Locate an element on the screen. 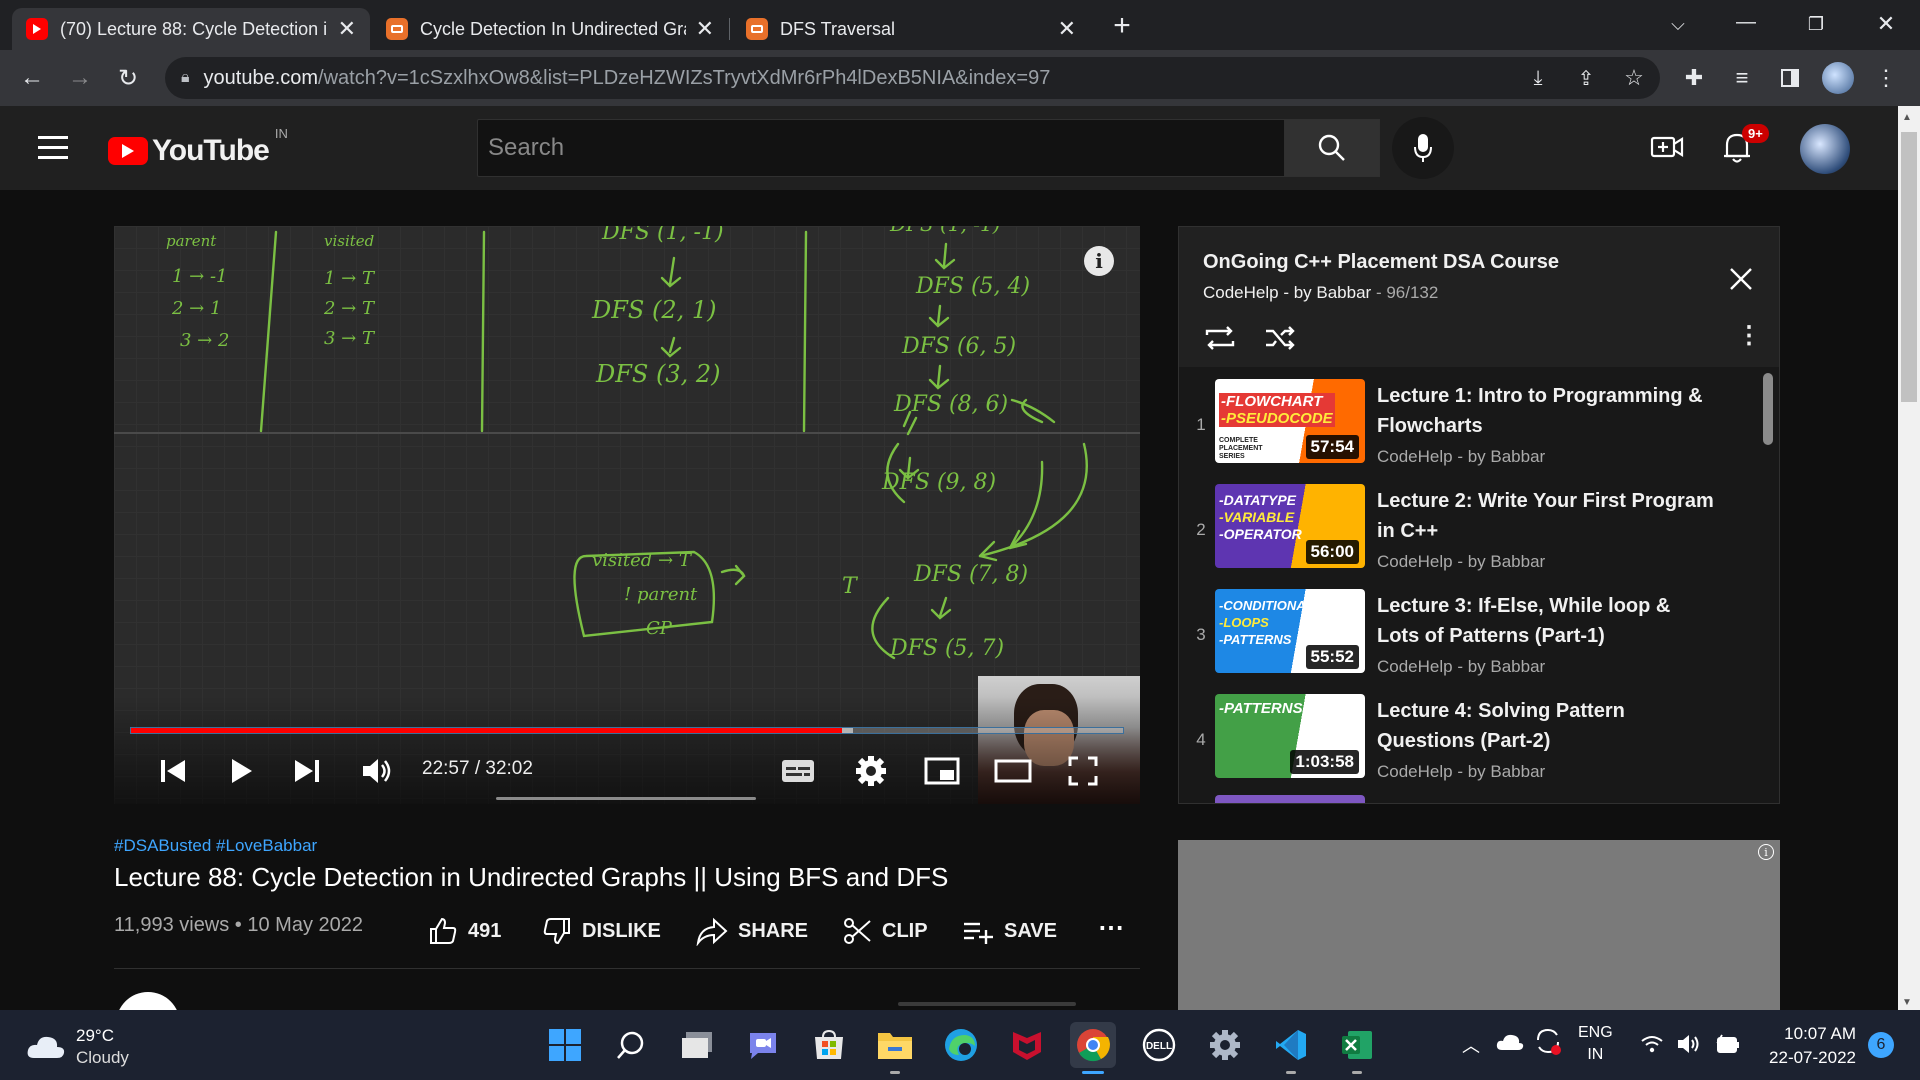 Image resolution: width=1920 pixels, height=1080 pixels. new-tab-icon: + is located at coordinates (1122, 26).